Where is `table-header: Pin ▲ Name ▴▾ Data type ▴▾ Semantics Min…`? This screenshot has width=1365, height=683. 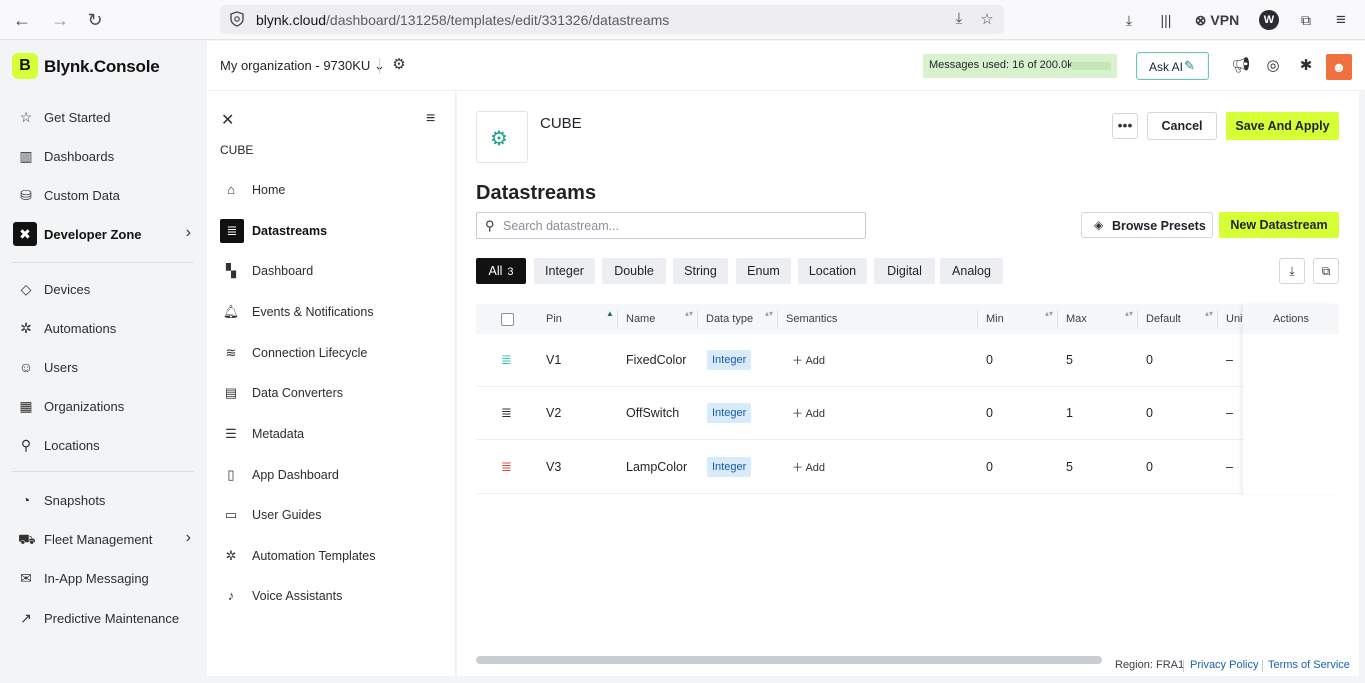 table-header: Pin ▲ Name ▴▾ Data type ▴▾ Semantics Min… is located at coordinates (907, 319).